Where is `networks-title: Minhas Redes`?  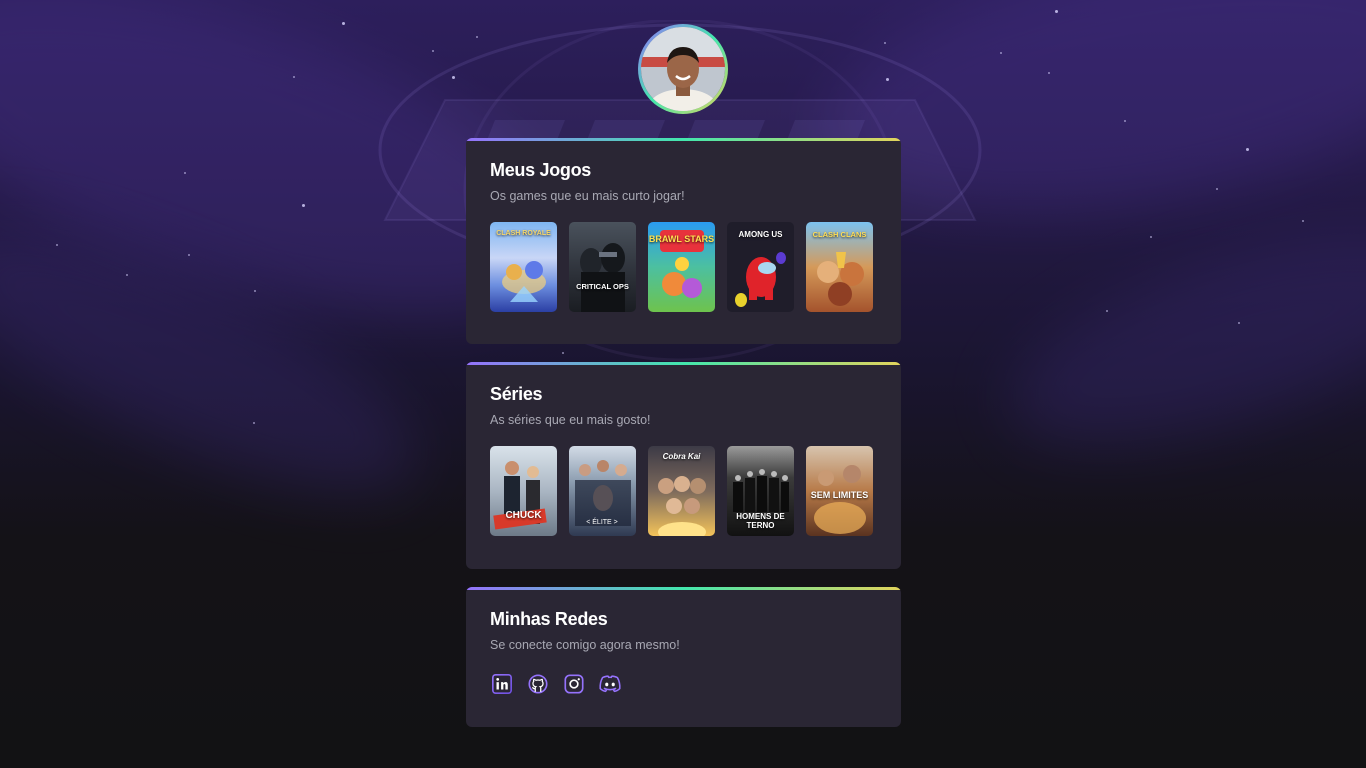
networks-title: Minhas Redes is located at coordinates (549, 619).